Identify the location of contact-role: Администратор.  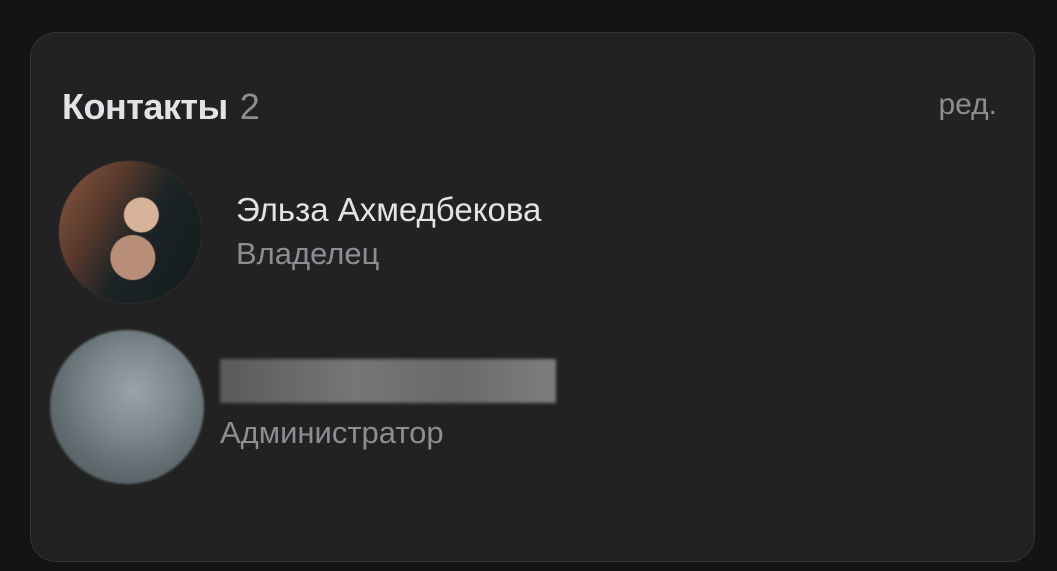
(332, 432).